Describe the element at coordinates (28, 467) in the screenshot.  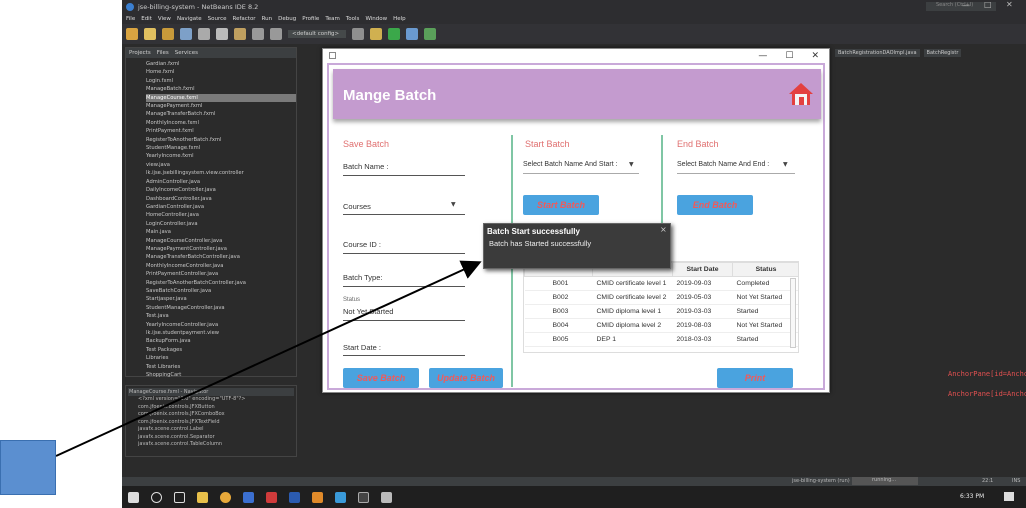
I see `annotation-square` at that location.